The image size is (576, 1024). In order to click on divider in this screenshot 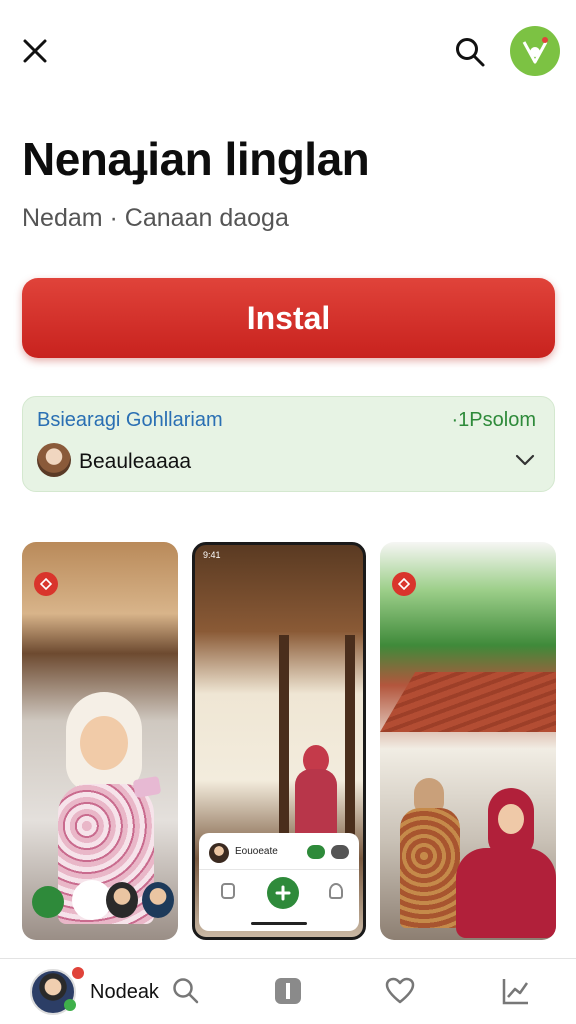, I will do `click(279, 869)`.